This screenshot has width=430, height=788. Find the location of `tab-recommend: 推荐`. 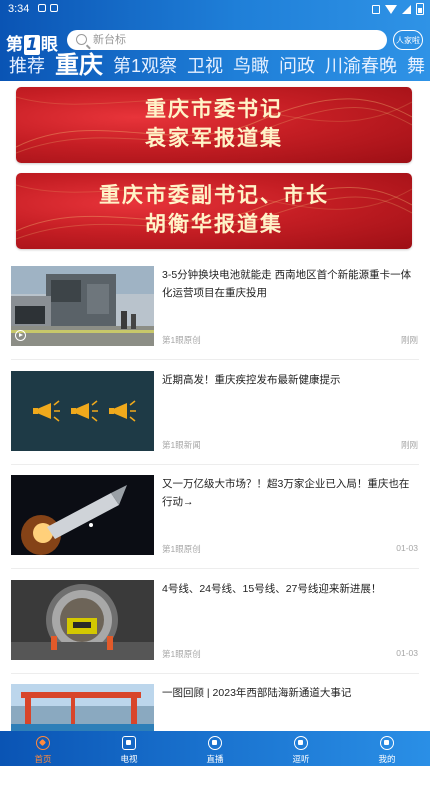

tab-recommend: 推荐 is located at coordinates (25, 66).